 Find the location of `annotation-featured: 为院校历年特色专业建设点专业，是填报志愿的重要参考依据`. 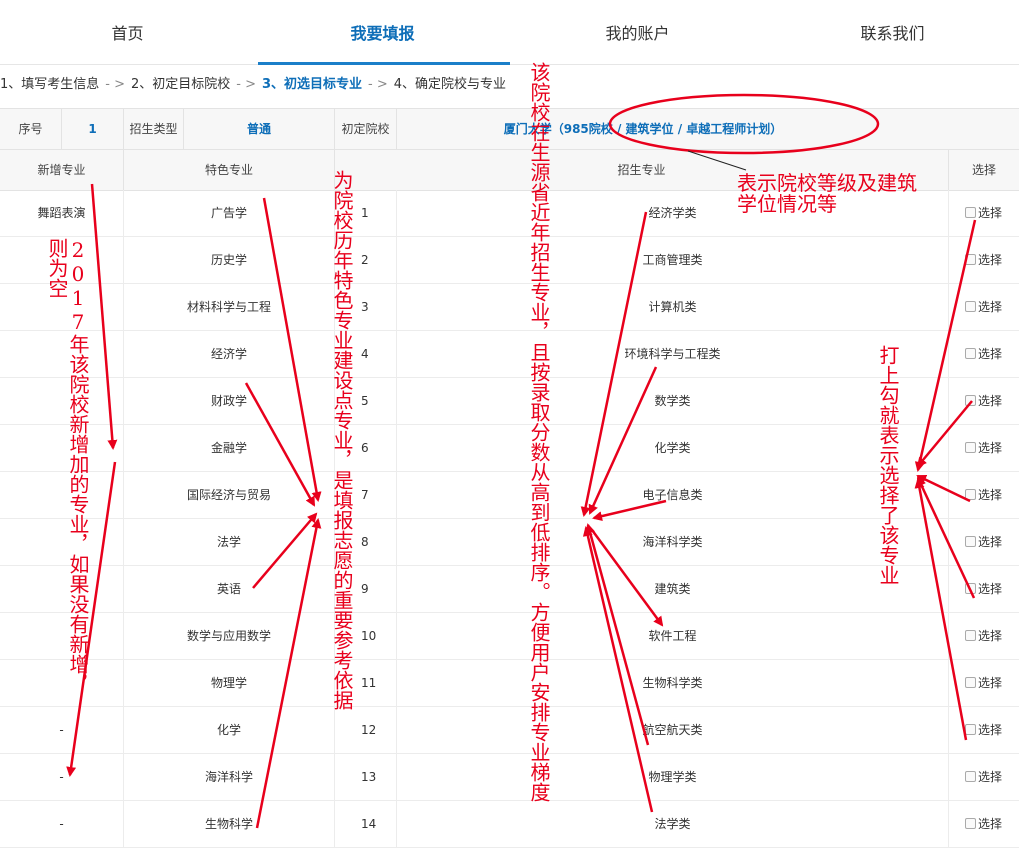

annotation-featured: 为院校历年特色专业建设点专业，是填报志愿的重要参考依据 is located at coordinates (342, 440).